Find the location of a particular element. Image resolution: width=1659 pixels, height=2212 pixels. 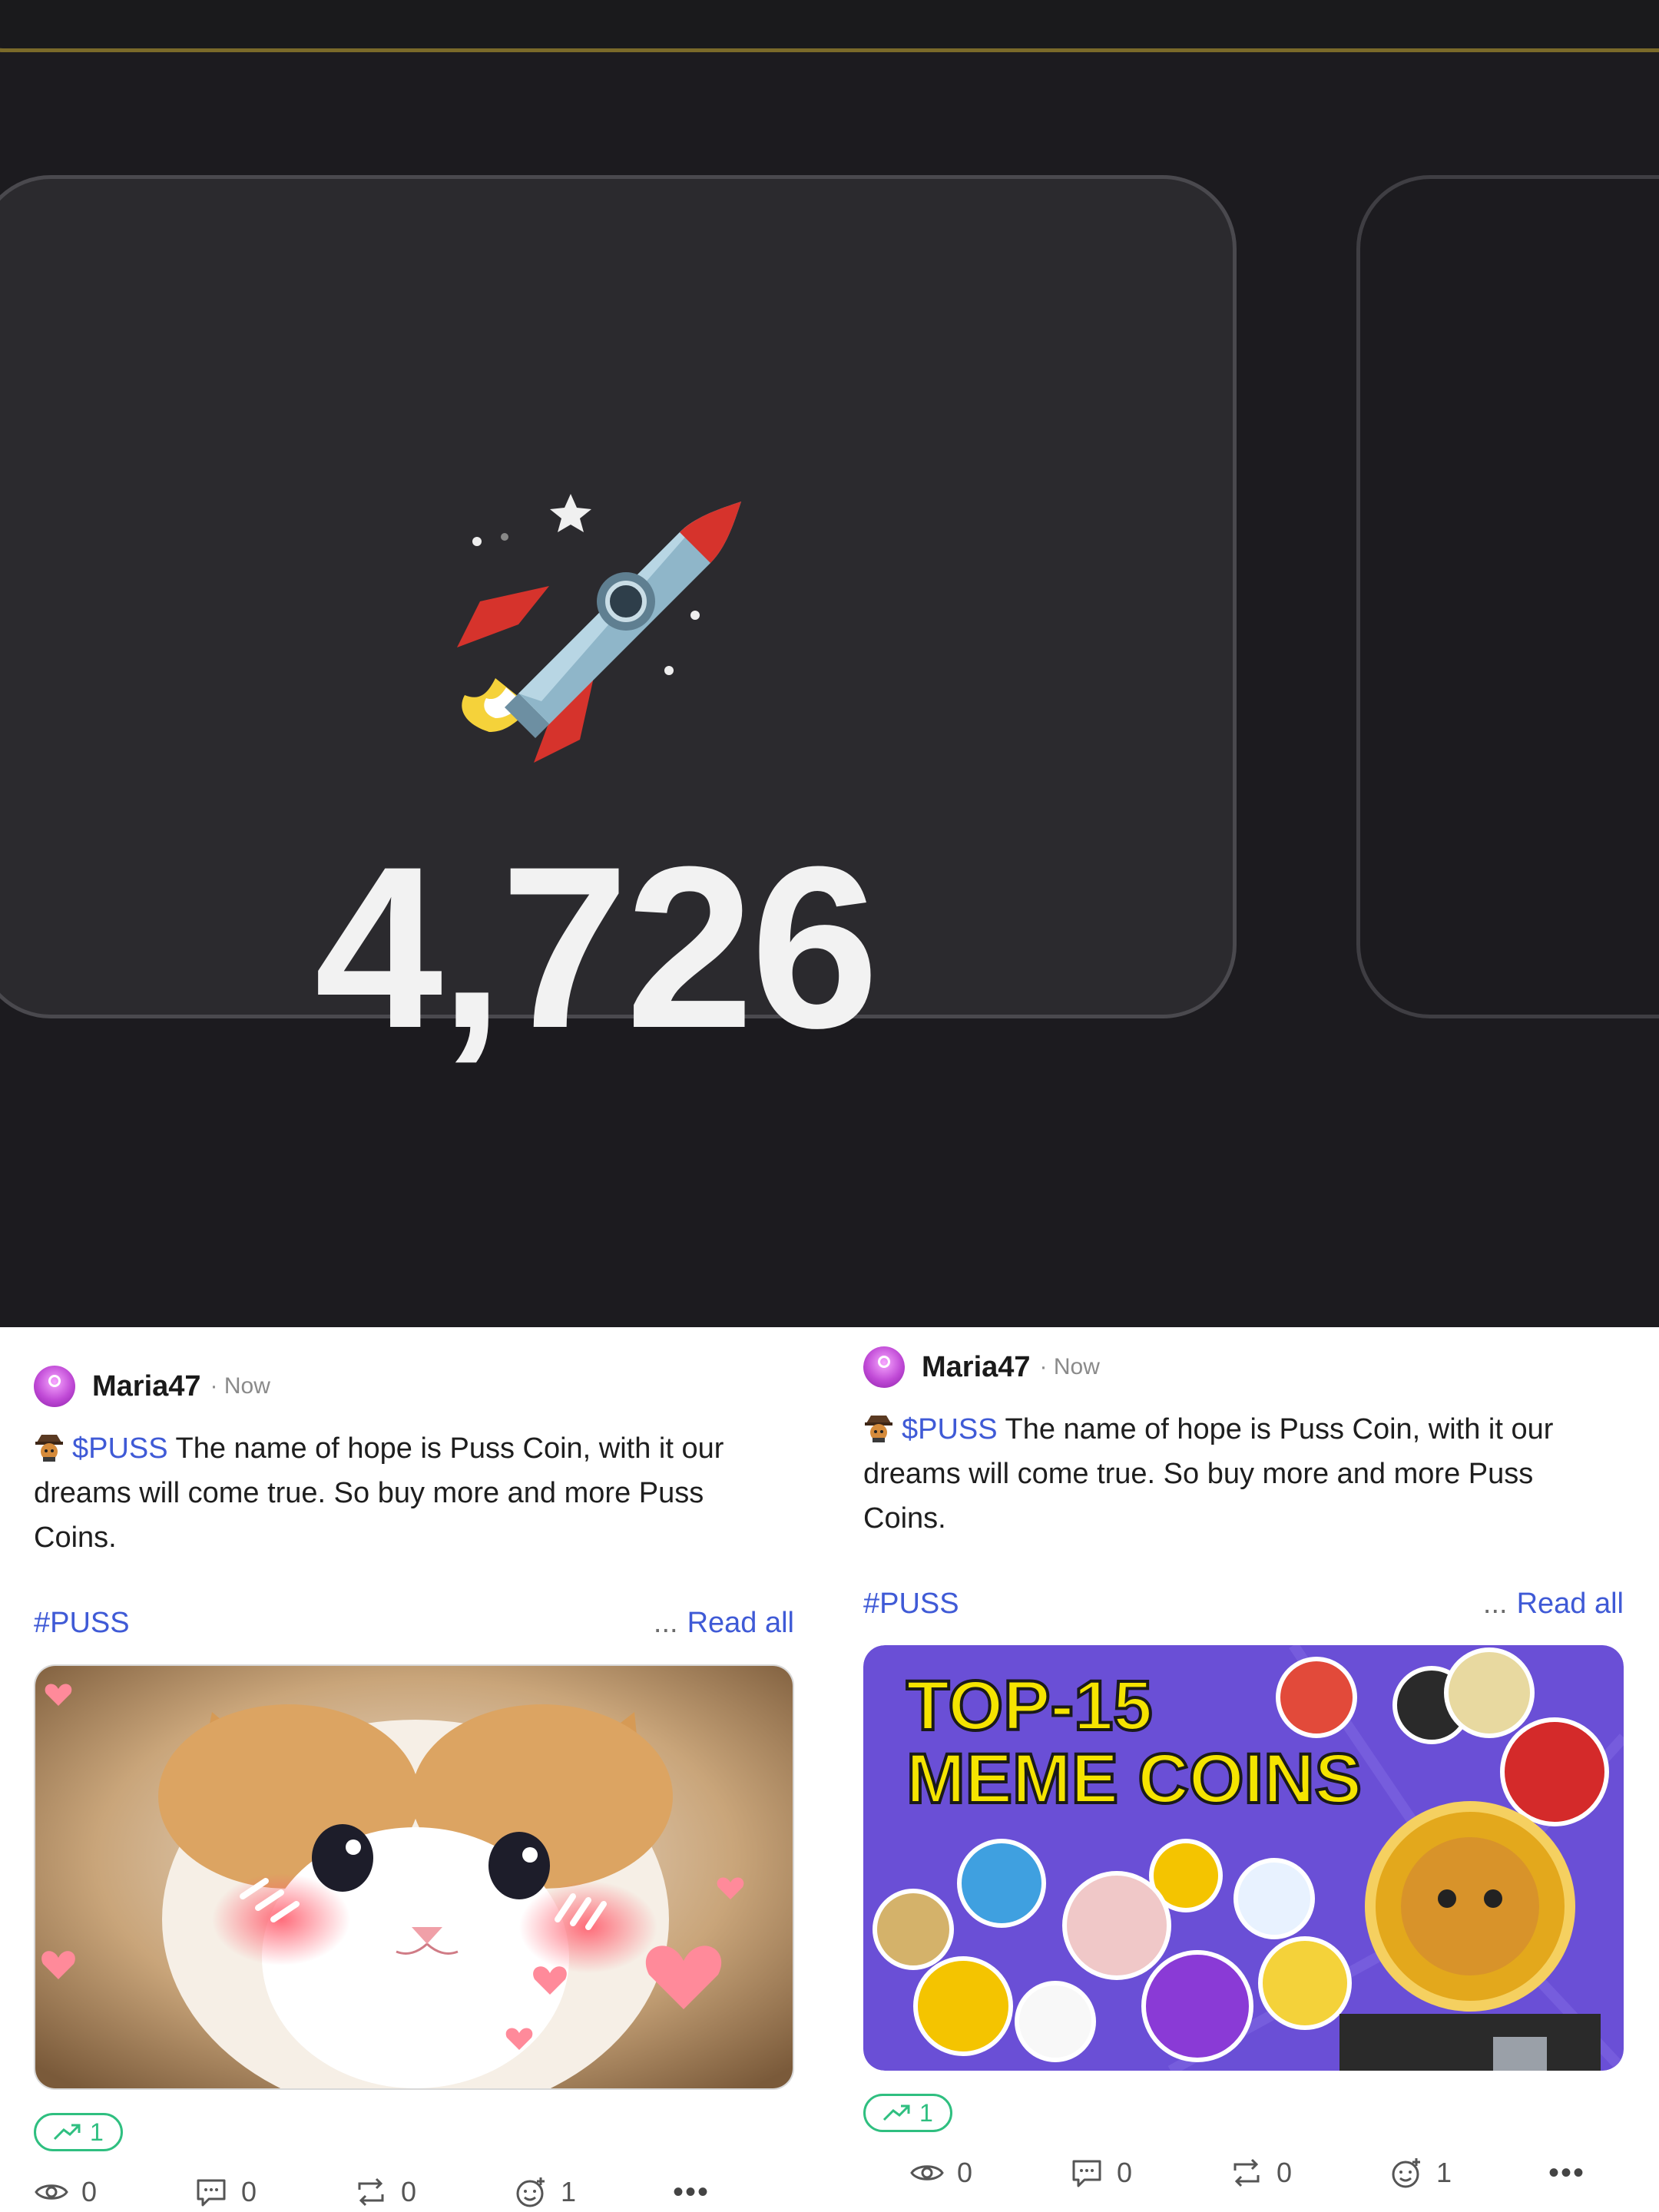

counter-value: 4,726 is located at coordinates (596, 947).